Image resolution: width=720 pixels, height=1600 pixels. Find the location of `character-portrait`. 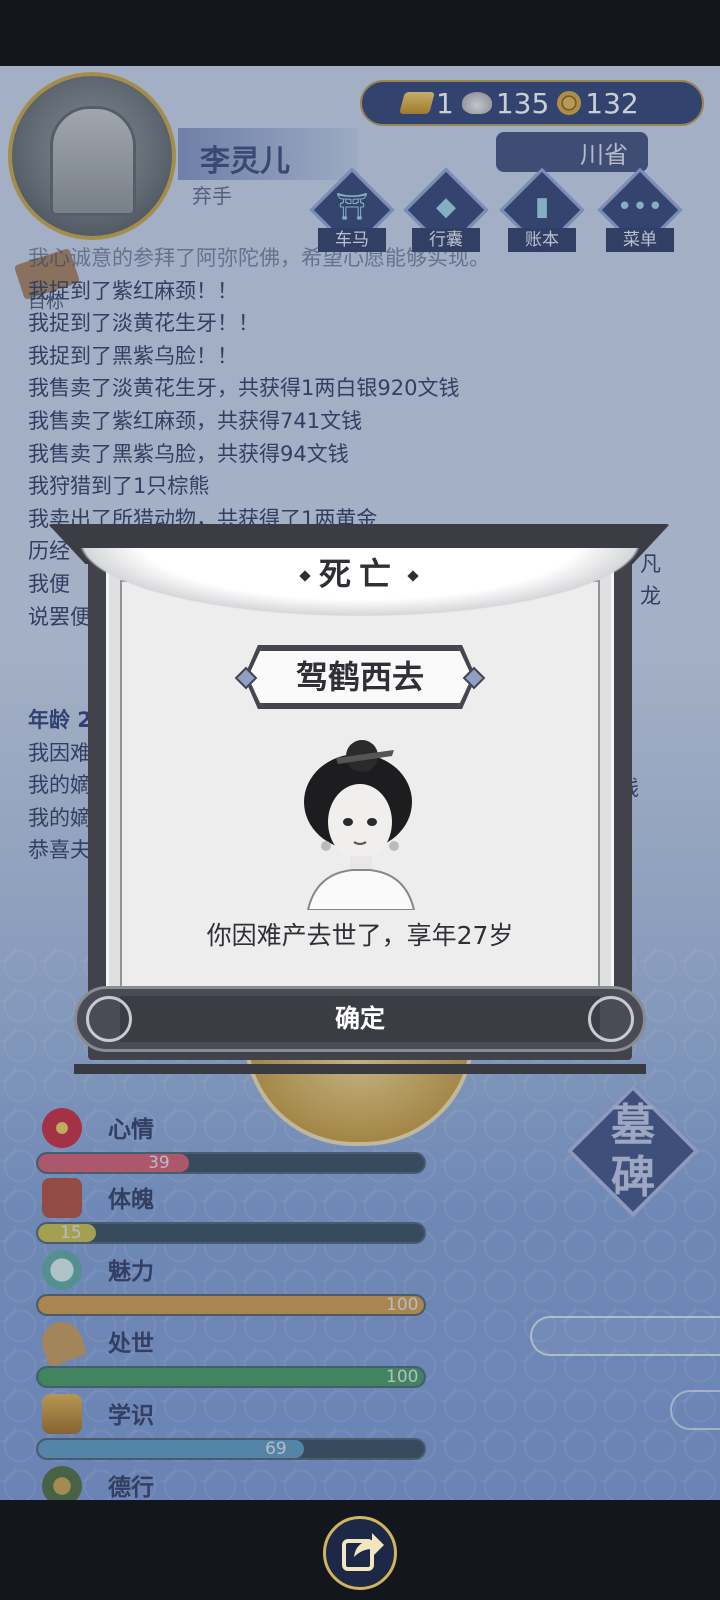

character-portrait is located at coordinates (360, 825).